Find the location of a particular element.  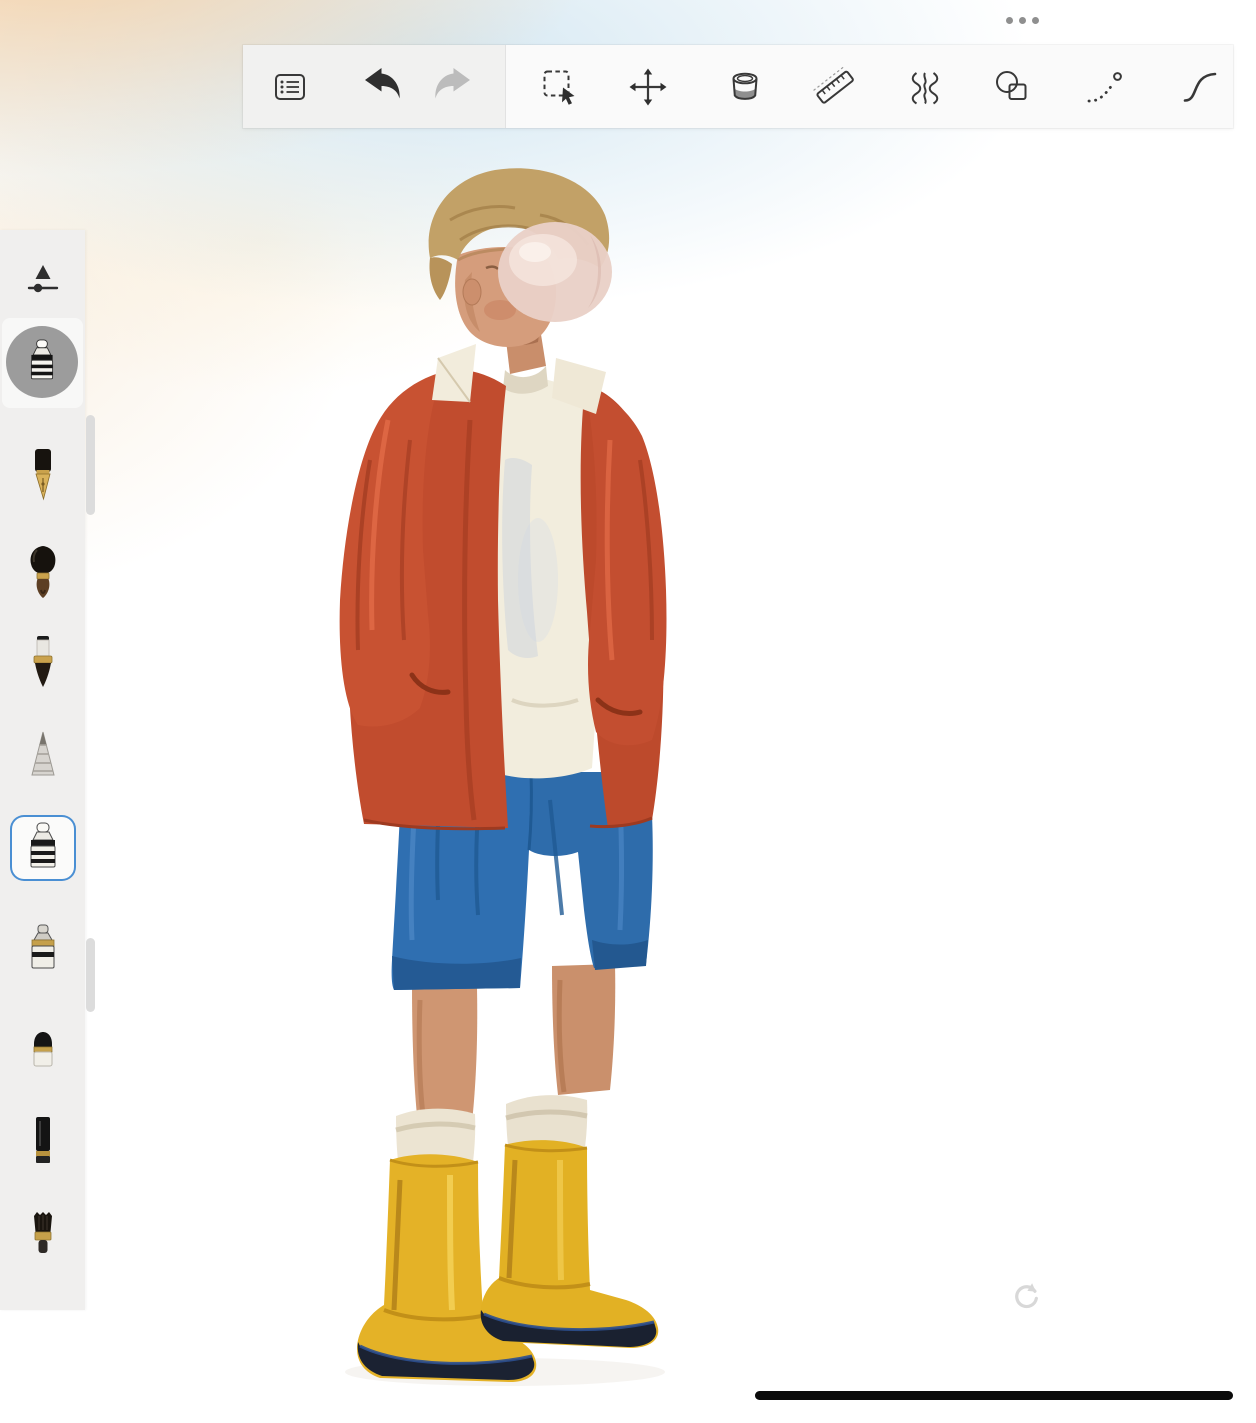

shapes-tool-button is located at coordinates (1012, 87).